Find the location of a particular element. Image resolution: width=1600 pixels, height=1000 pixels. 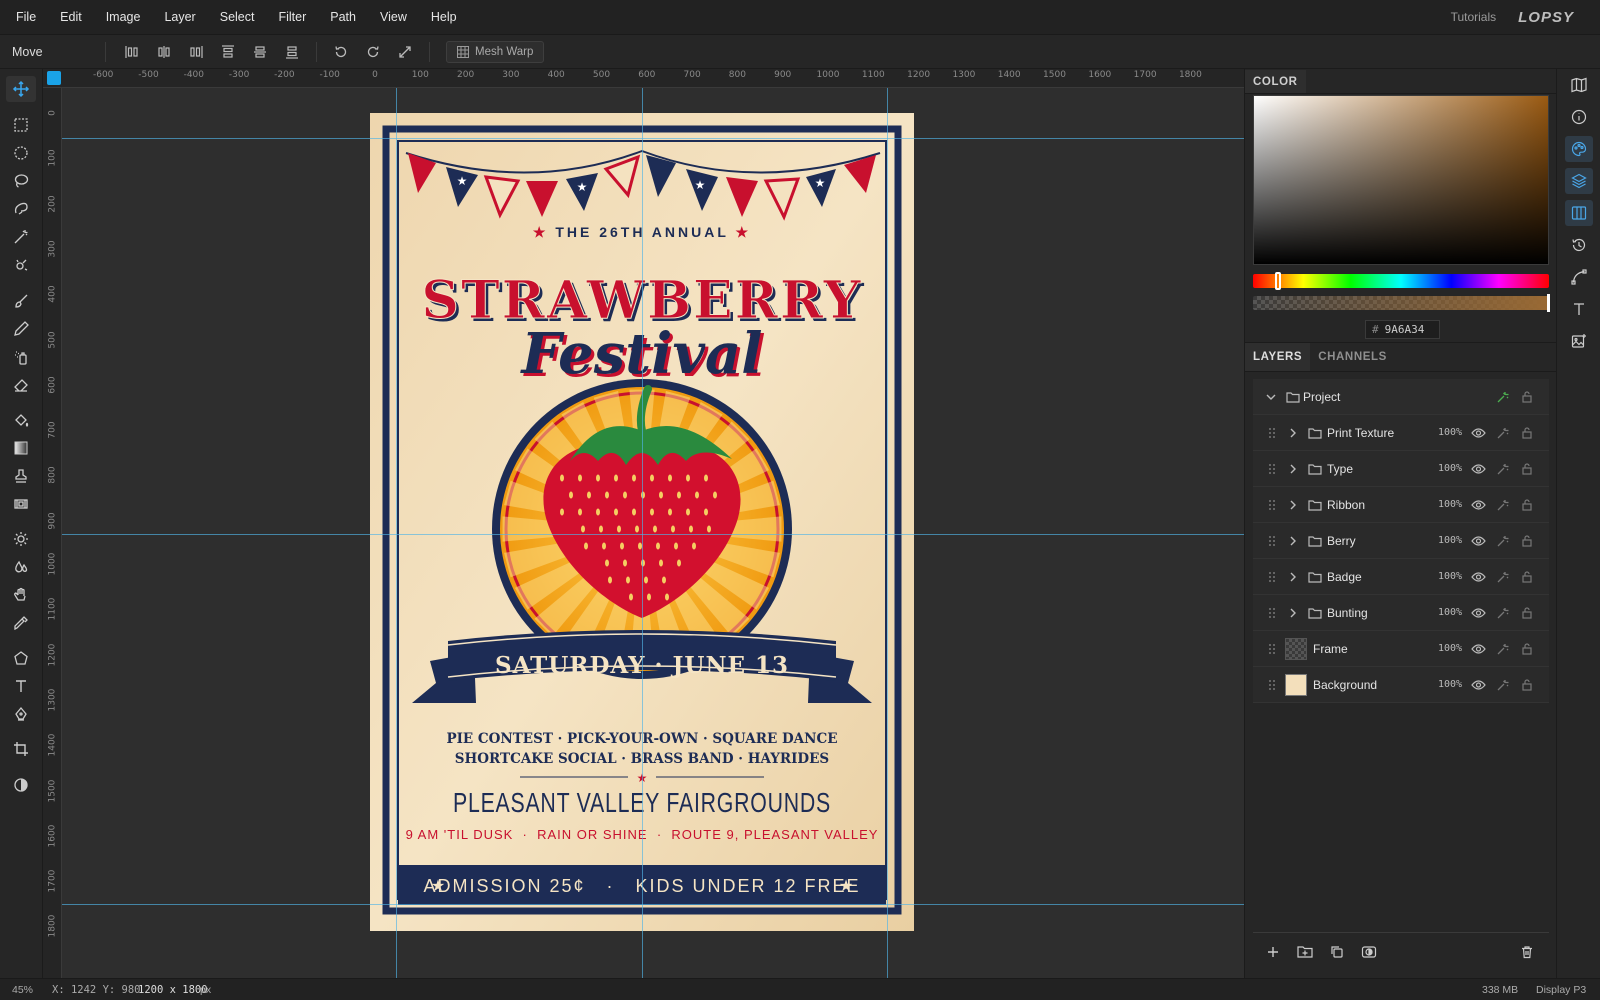

align-right-icon is located at coordinates (196, 52).